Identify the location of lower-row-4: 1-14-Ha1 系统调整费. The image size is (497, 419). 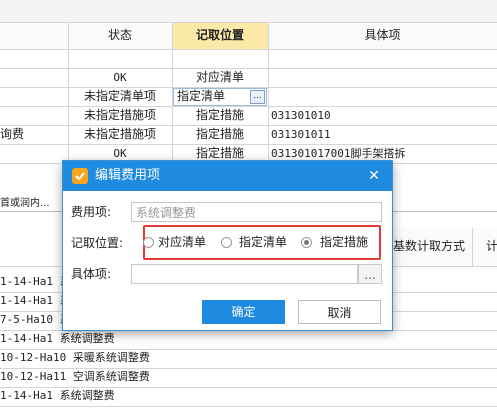
(57, 338).